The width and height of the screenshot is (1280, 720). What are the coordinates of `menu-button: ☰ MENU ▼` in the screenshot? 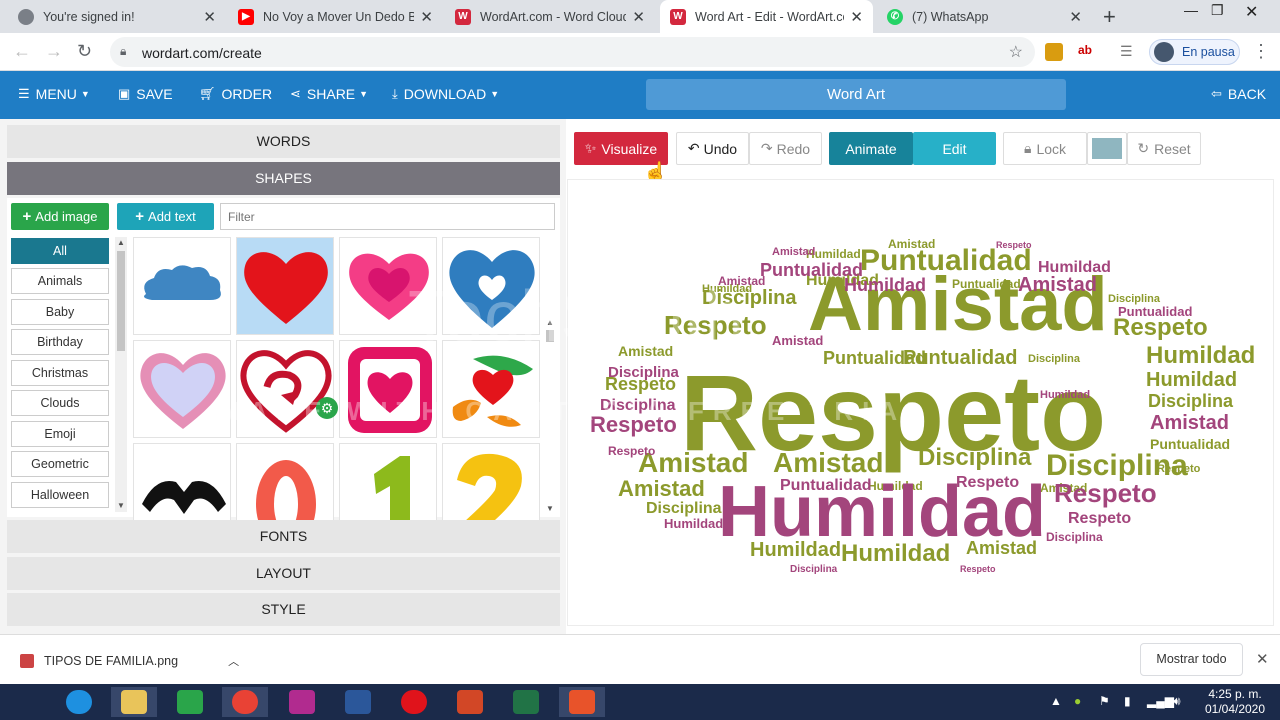 It's located at (54, 94).